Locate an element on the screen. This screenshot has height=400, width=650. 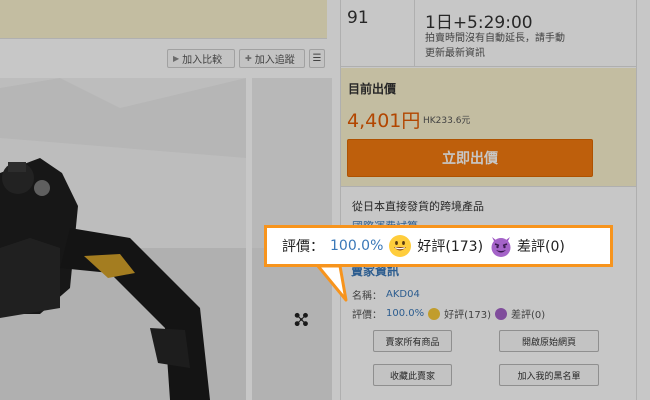
callout-pointer is located at coordinates (332, 282).